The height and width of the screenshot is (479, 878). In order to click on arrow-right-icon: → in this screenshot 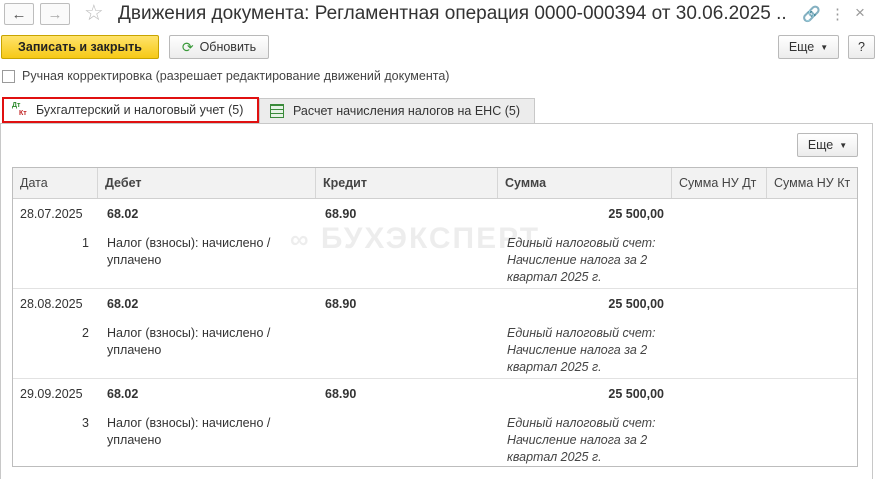, I will do `click(55, 14)`.